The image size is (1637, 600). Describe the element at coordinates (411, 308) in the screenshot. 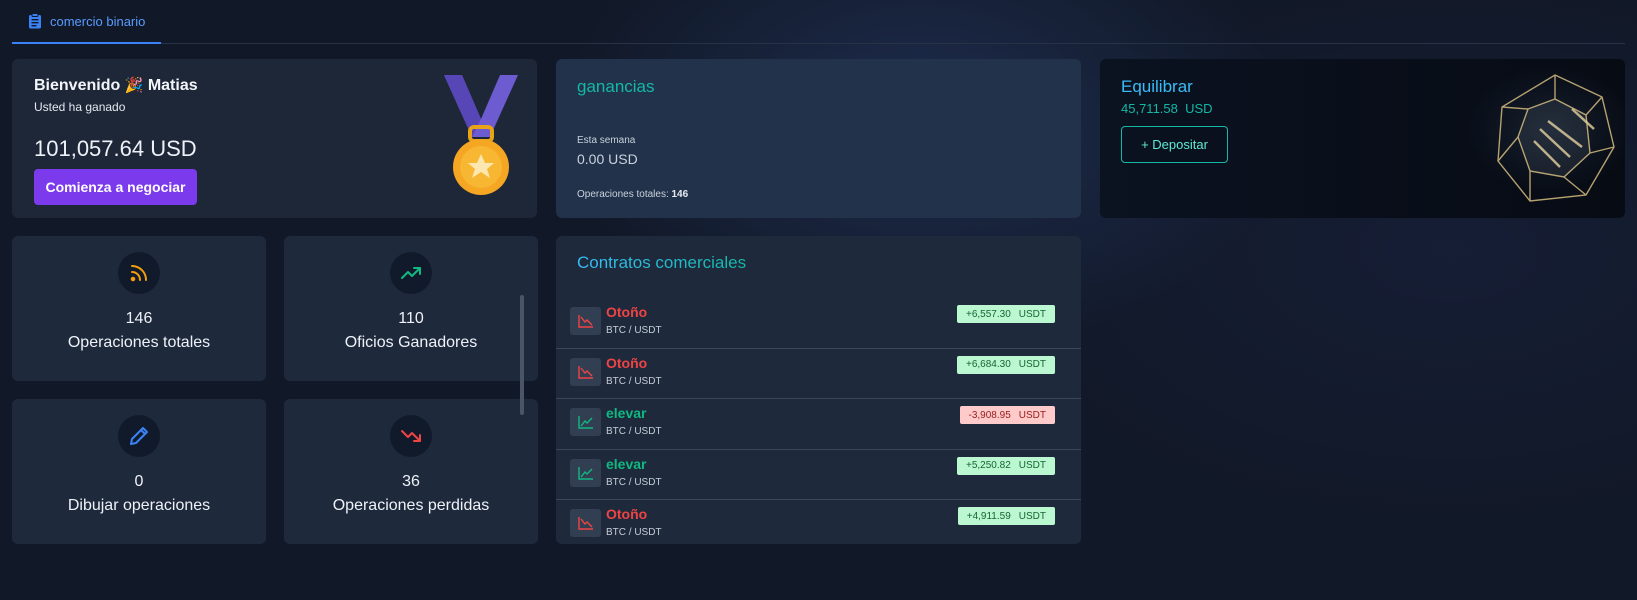

I see `stat-winning-trades: 110 Oficios Ganadores` at that location.